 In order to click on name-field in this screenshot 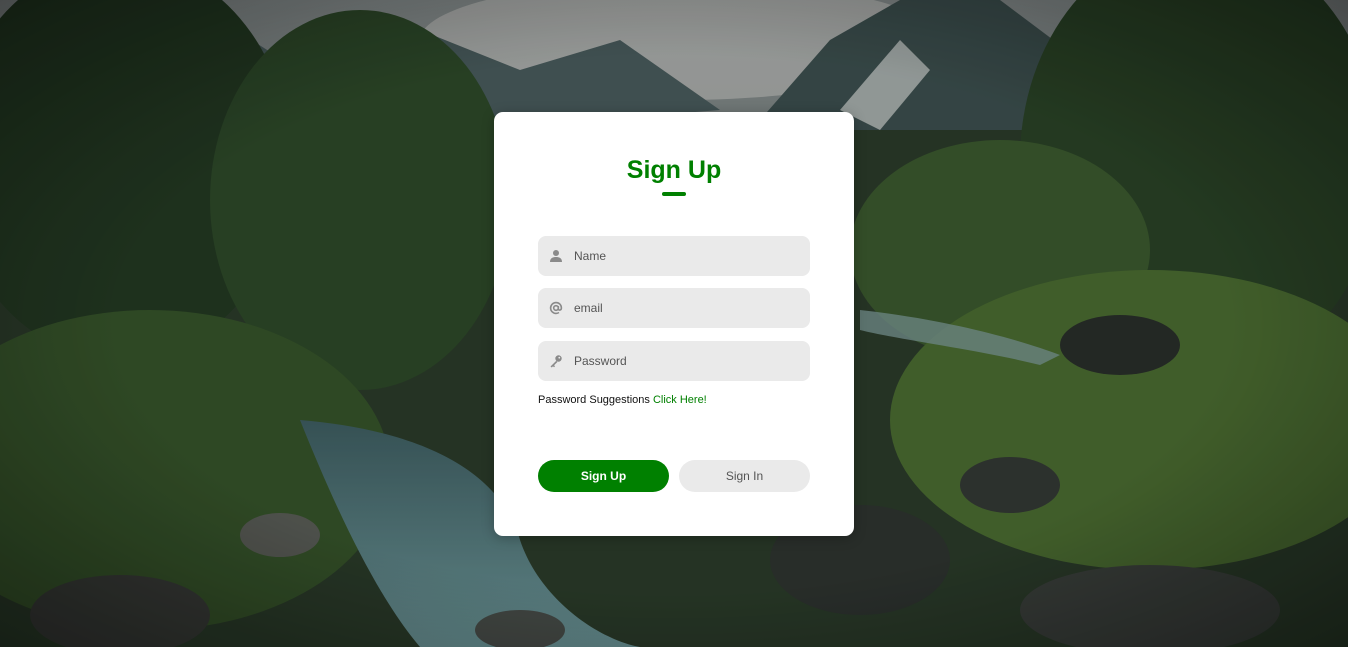, I will do `click(674, 256)`.